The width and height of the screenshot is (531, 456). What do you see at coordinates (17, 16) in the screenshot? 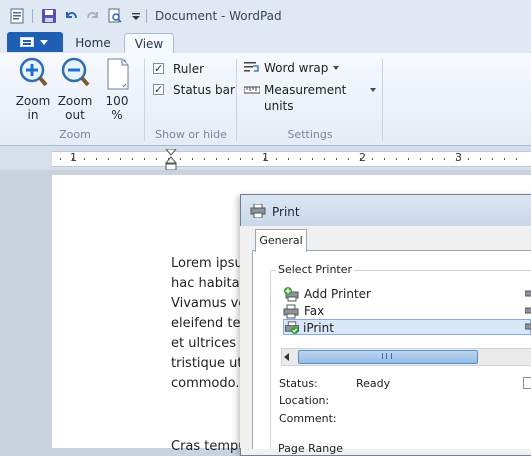
I see `wordpad-app-icon` at bounding box center [17, 16].